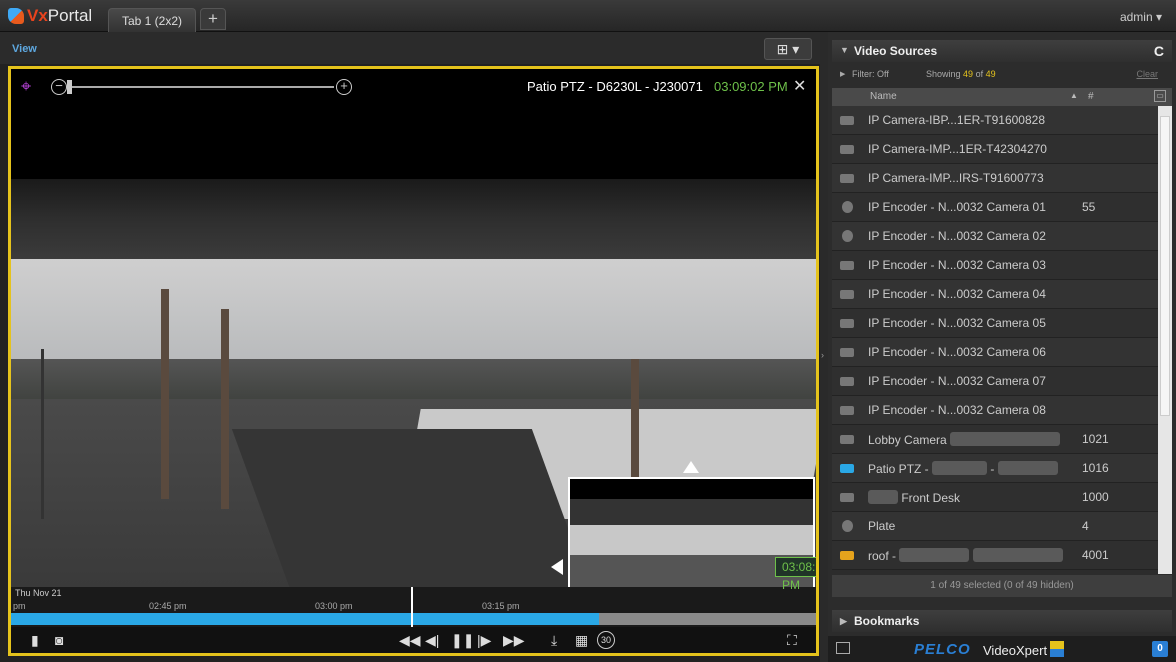  Describe the element at coordinates (943, 74) in the screenshot. I see `showing-prefix: Showing` at that location.